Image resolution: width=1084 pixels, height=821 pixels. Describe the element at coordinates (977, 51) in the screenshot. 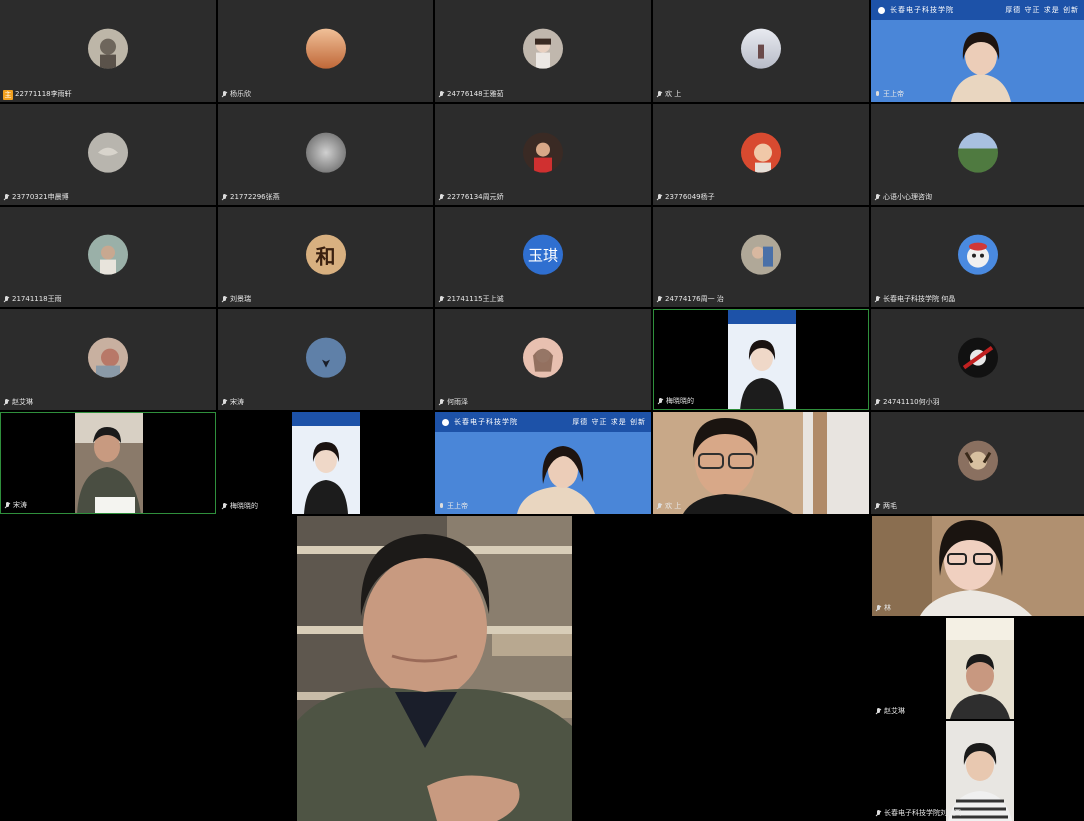

I see `tile-王上帝-video: 长春电子科技学院 厚德 守正 求是 创新 王上帝` at that location.